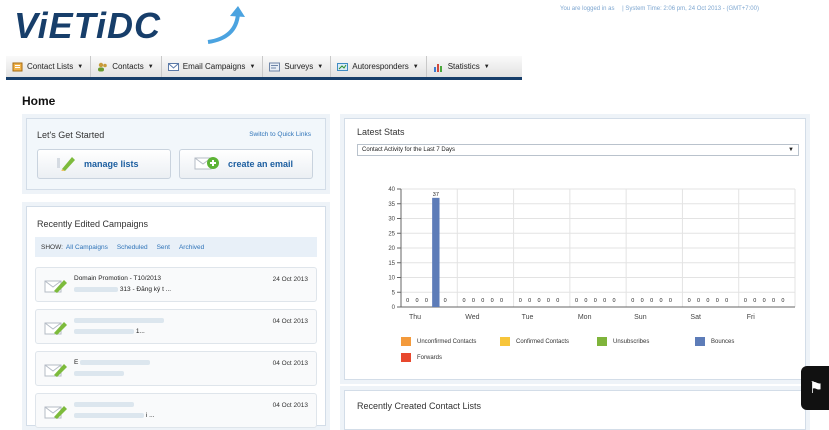 The height and width of the screenshot is (430, 829). I want to click on x-tick-label: Sun, so click(640, 317).